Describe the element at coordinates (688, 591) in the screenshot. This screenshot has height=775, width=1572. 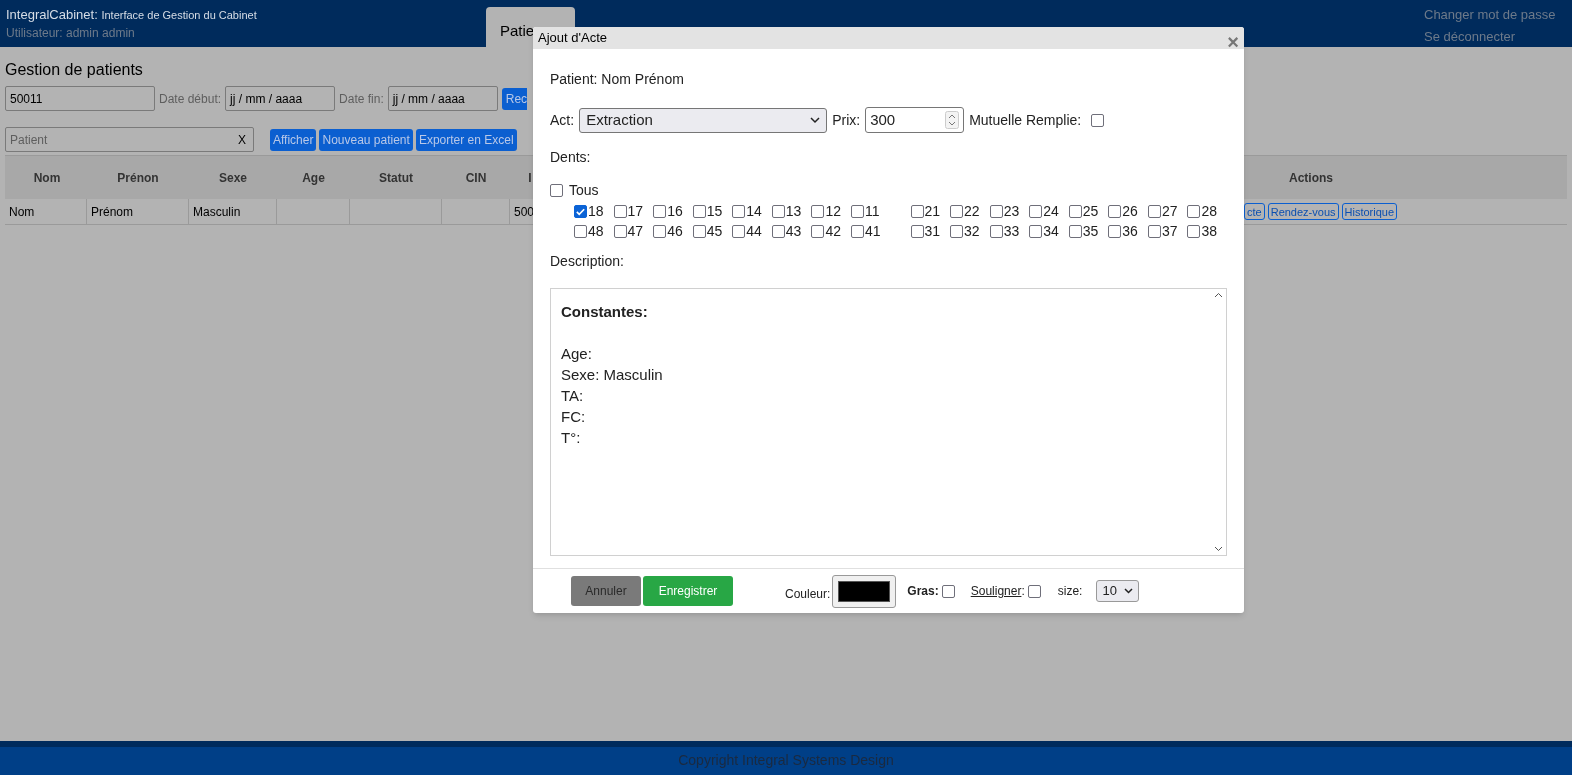
I see `save-button: Enregistrer` at that location.